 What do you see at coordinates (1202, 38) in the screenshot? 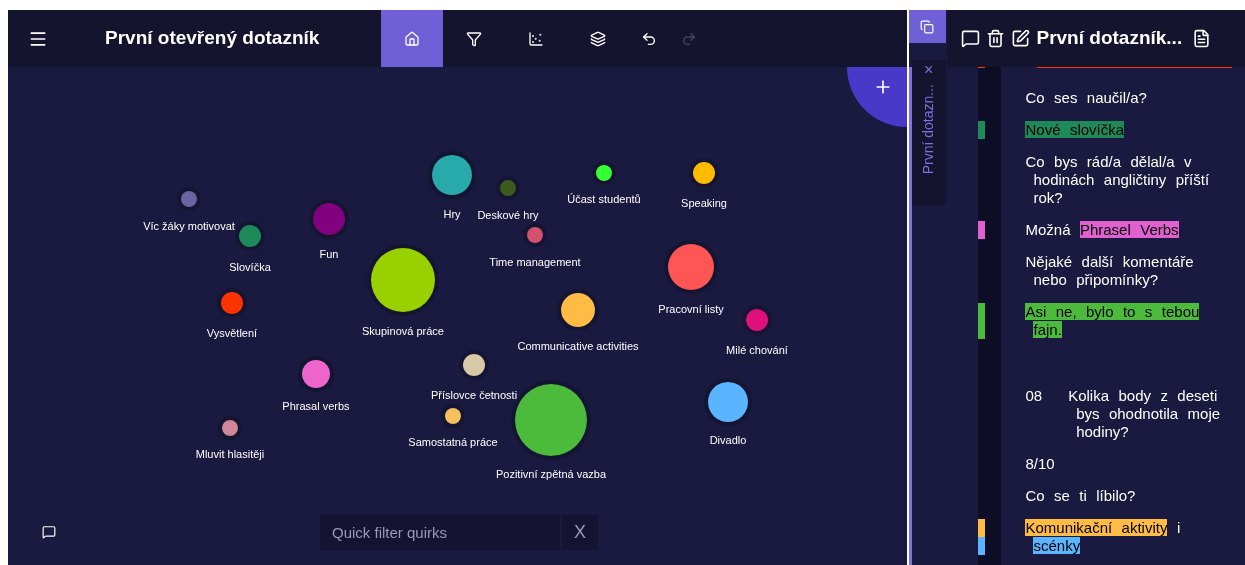
I see `document-icon` at bounding box center [1202, 38].